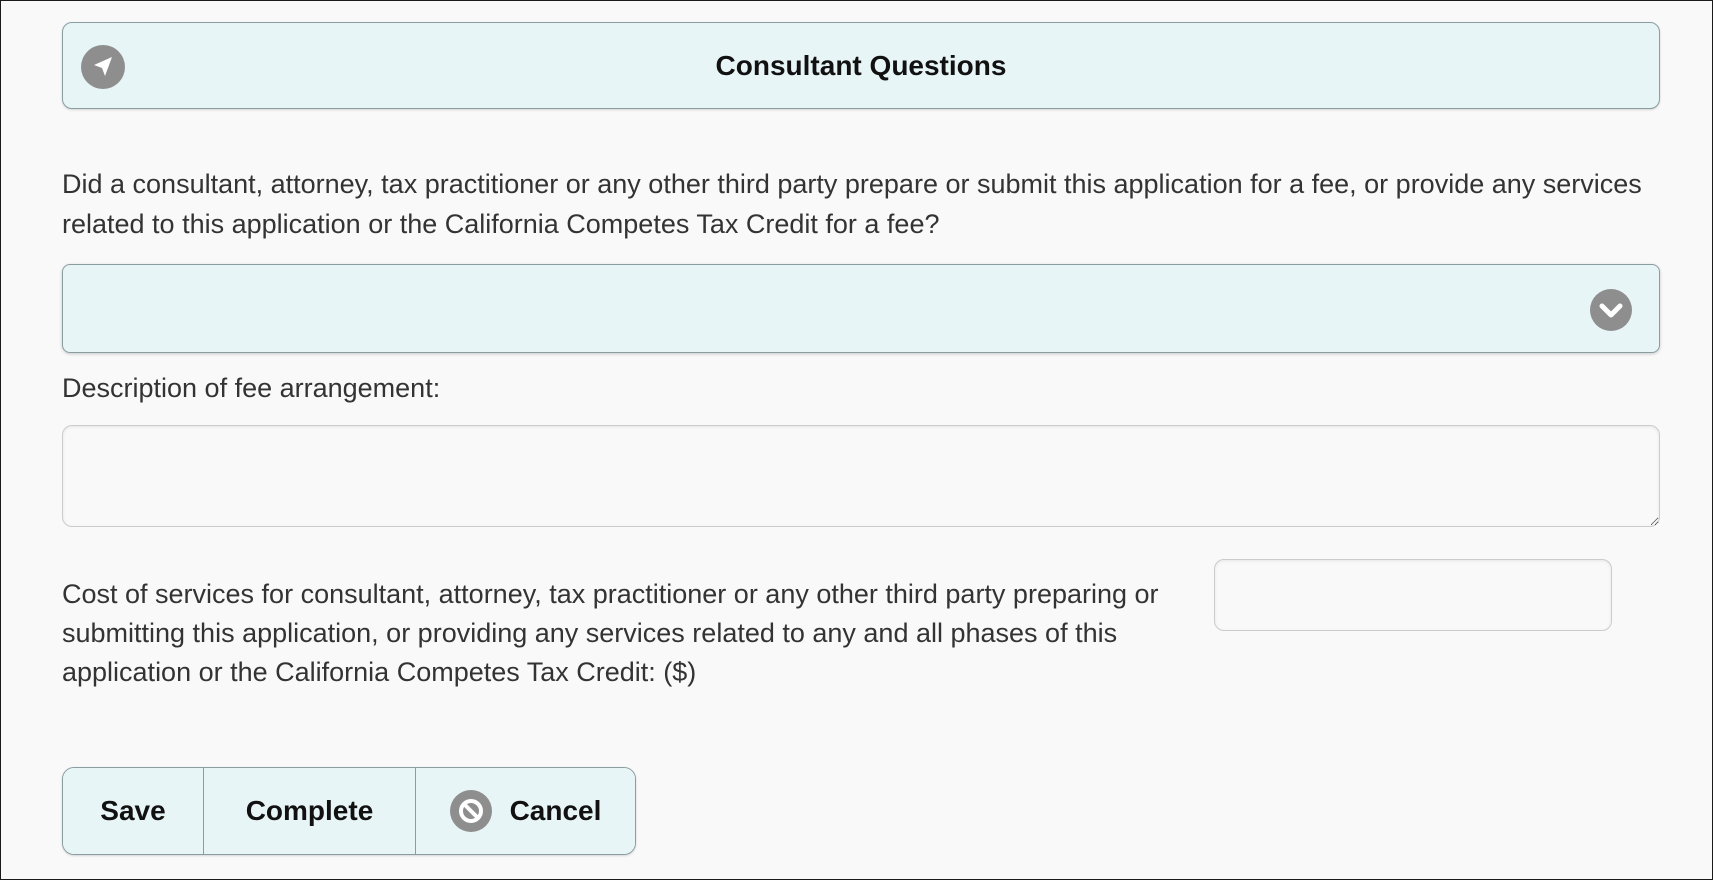  Describe the element at coordinates (1413, 595) in the screenshot. I see `cost-of-services-input` at that location.